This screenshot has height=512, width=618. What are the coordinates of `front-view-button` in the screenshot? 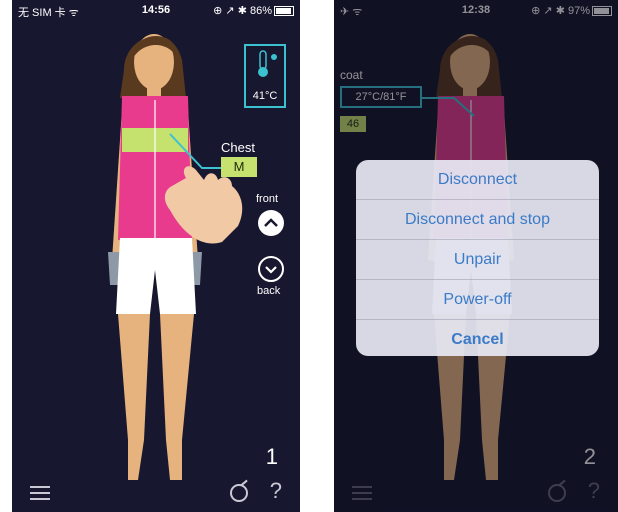 It's located at (271, 223).